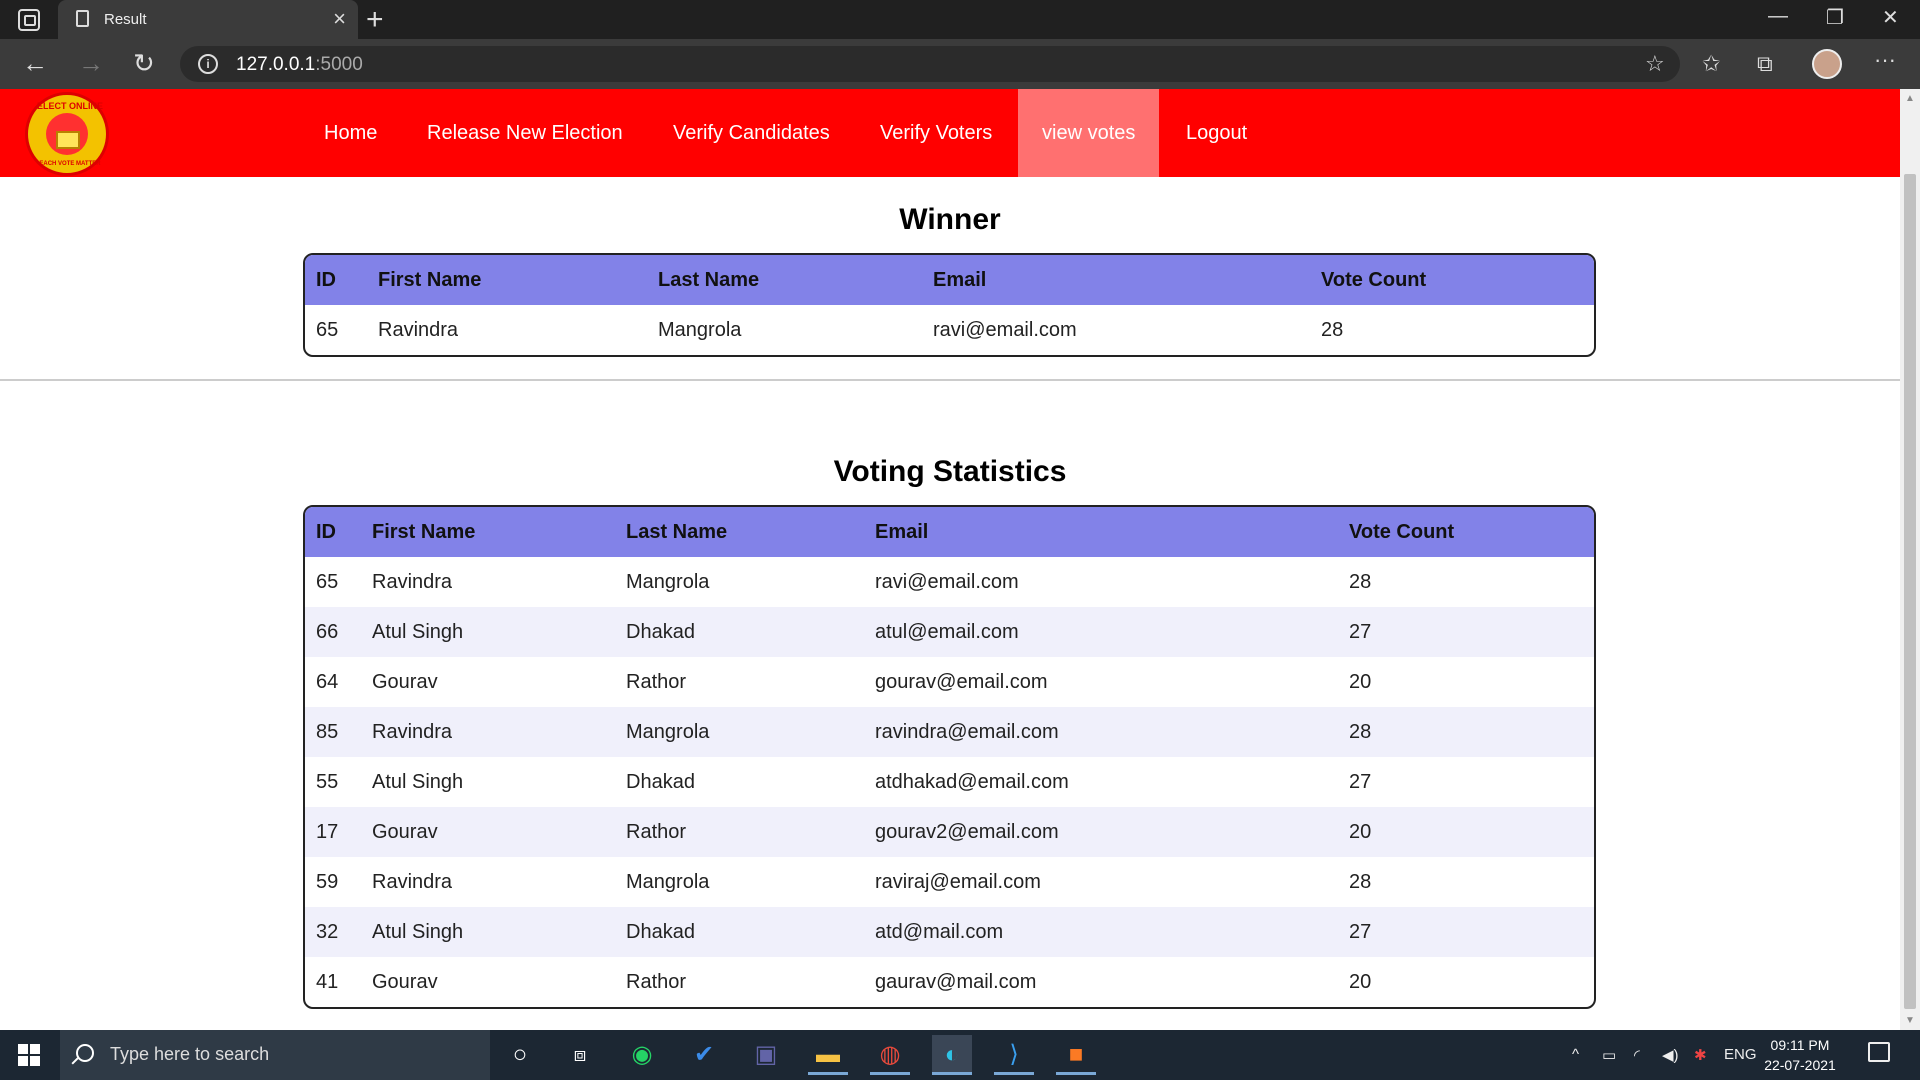 The image size is (1920, 1080). Describe the element at coordinates (327, 882) in the screenshot. I see `cell-id: 59` at that location.